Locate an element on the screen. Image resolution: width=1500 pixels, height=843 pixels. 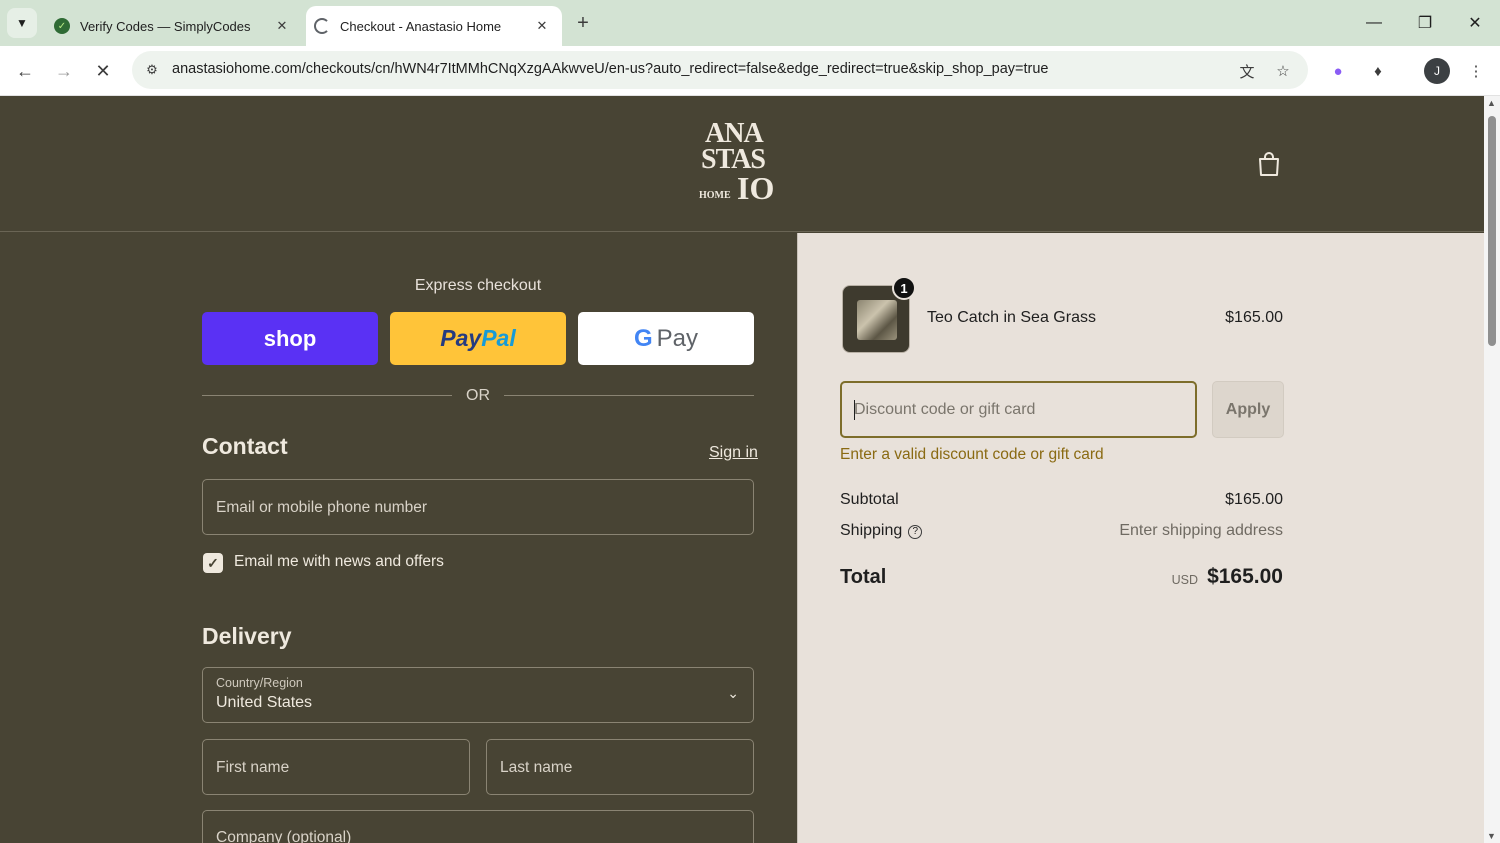
discount-placeholder: Discount code or gift card is located at coordinates (945, 409).